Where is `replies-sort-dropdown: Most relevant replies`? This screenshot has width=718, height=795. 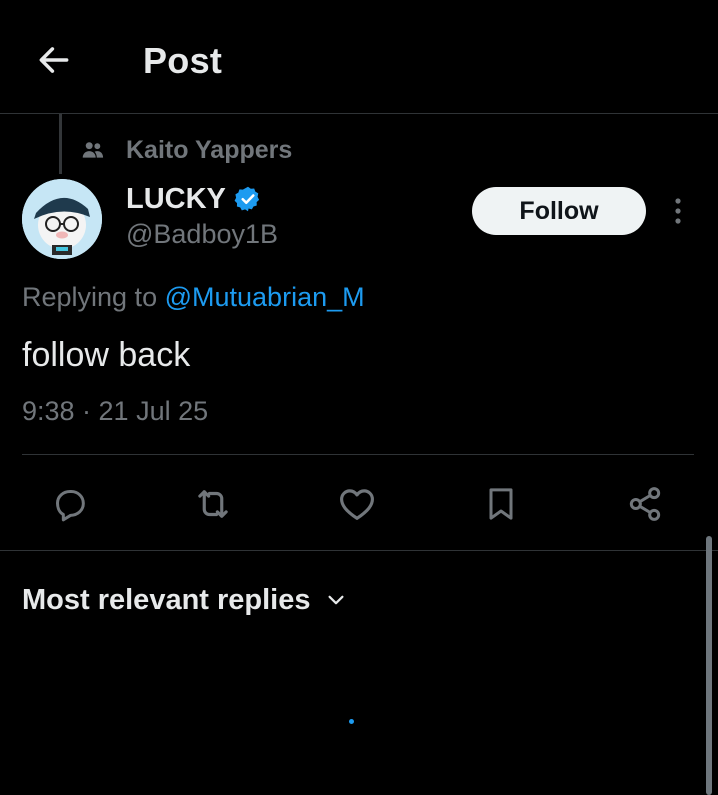 replies-sort-dropdown: Most relevant replies is located at coordinates (184, 600).